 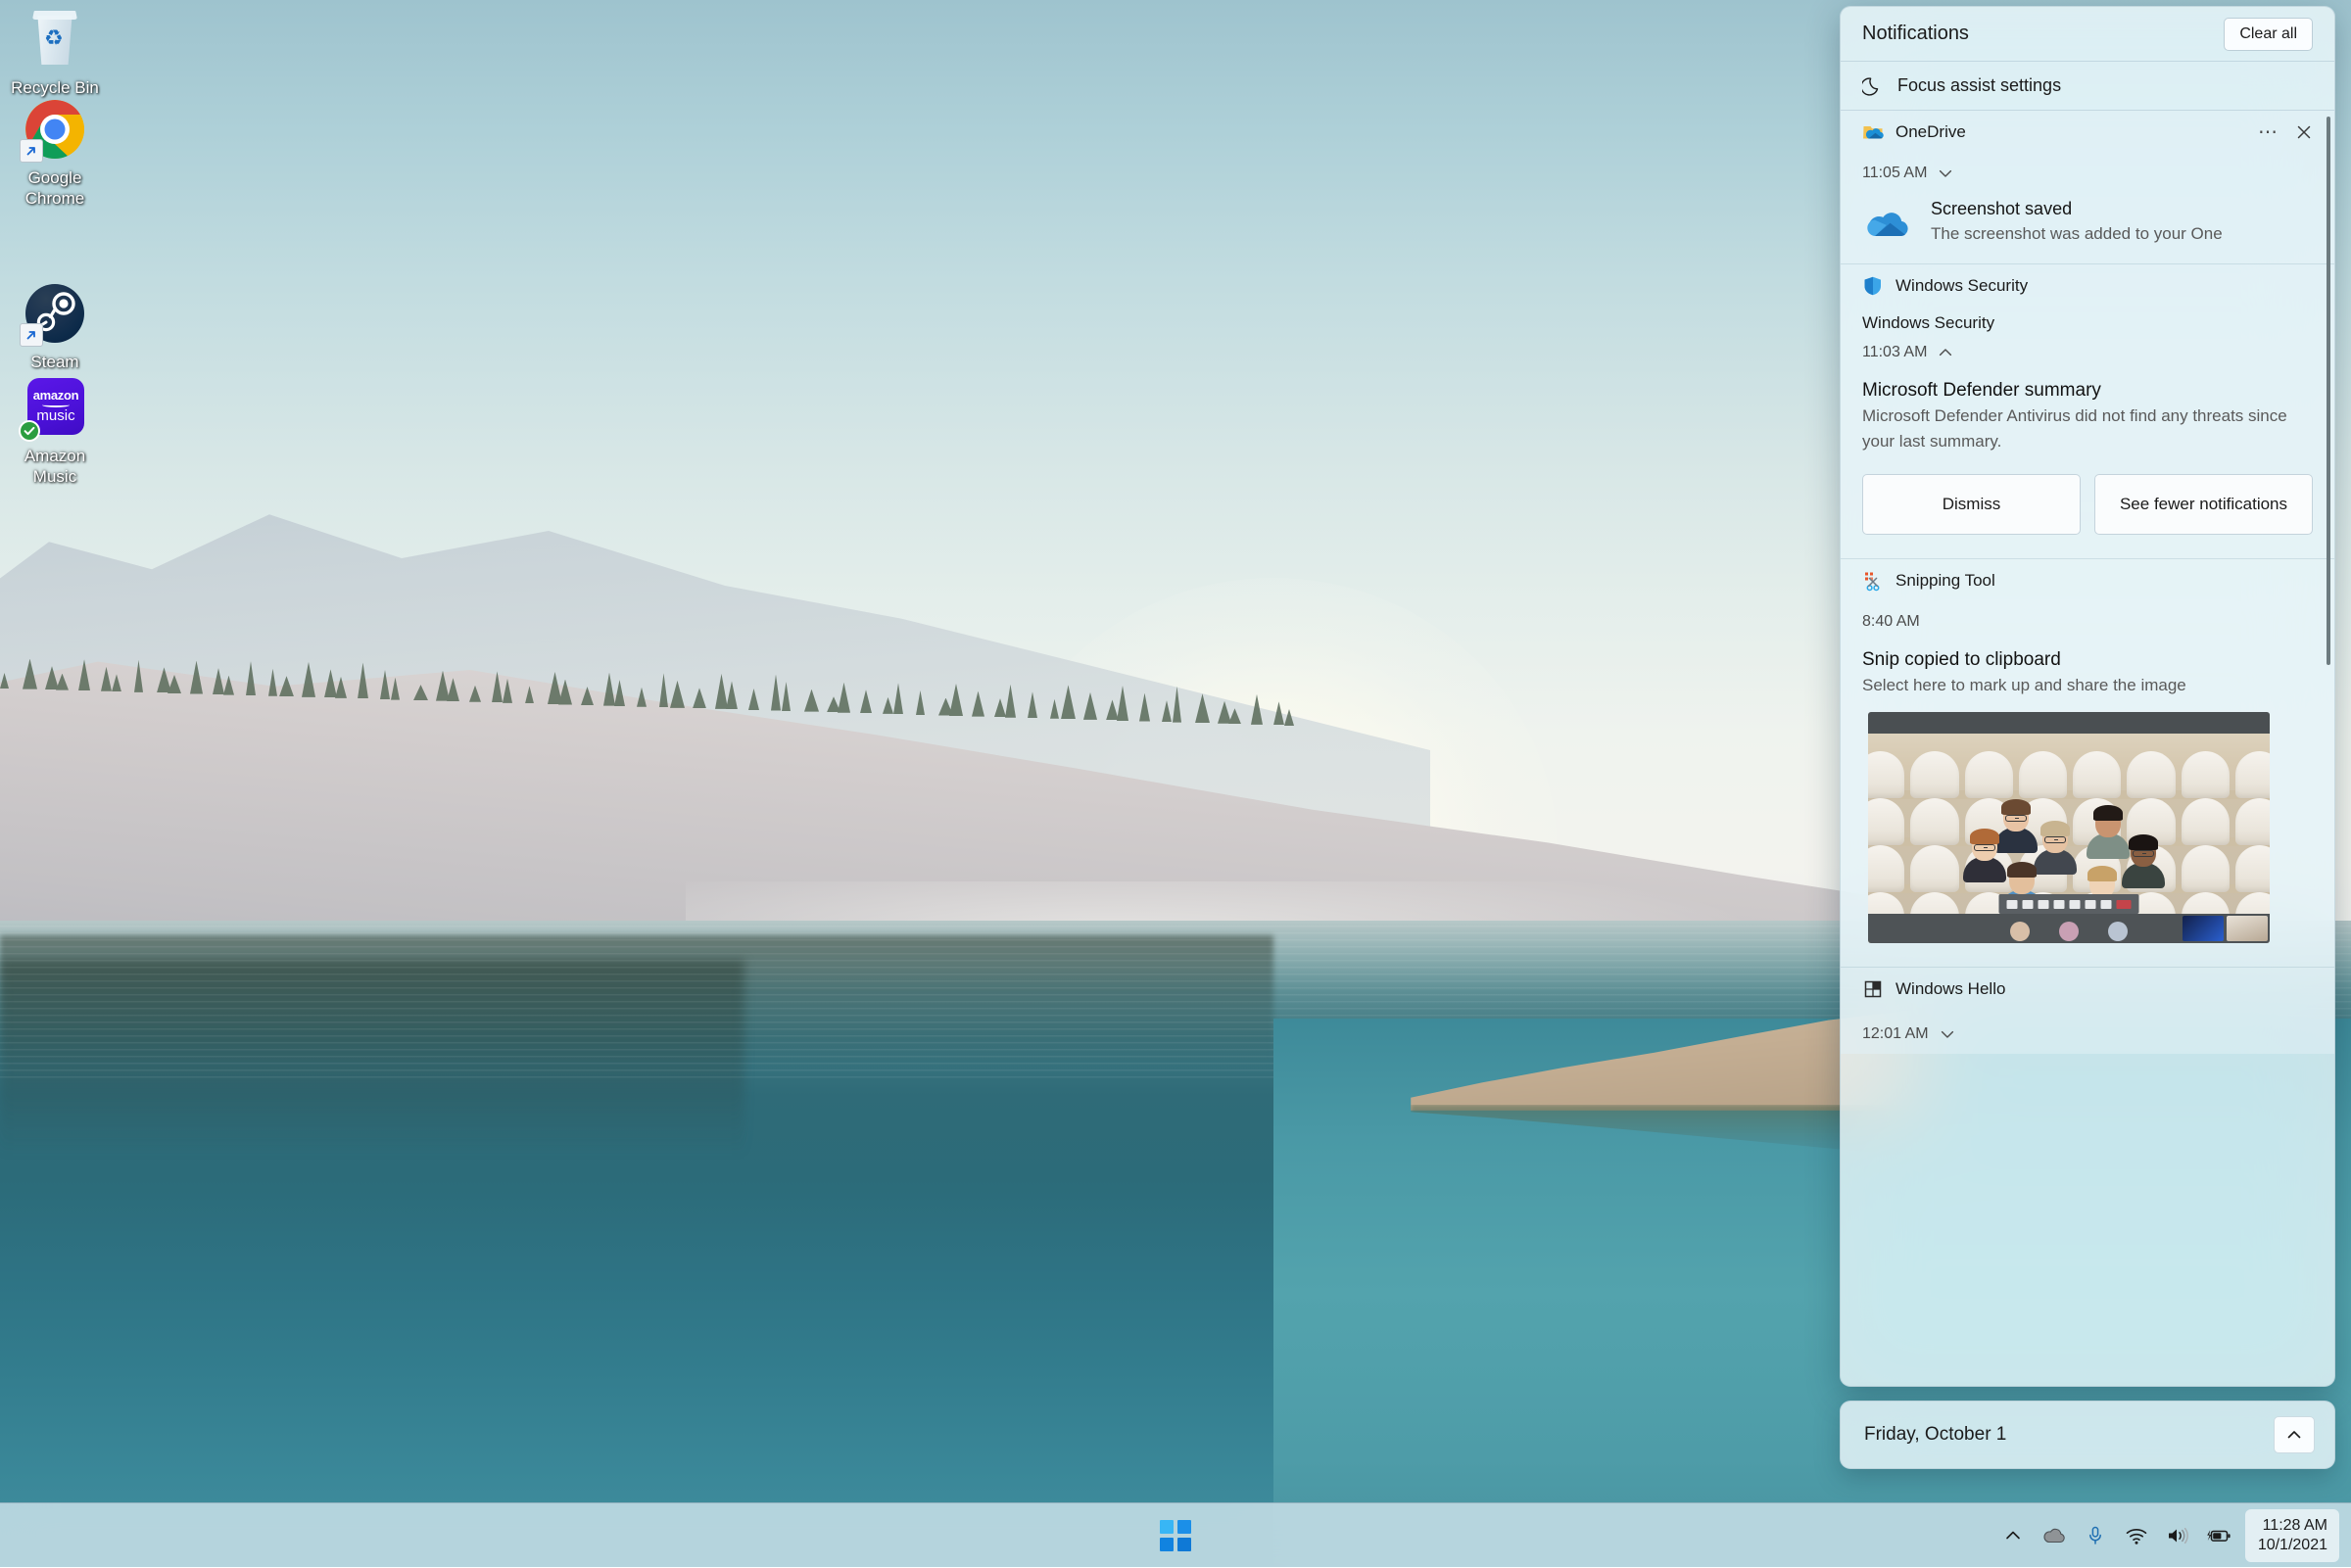 What do you see at coordinates (55, 416) in the screenshot?
I see `music-wordmark: music` at bounding box center [55, 416].